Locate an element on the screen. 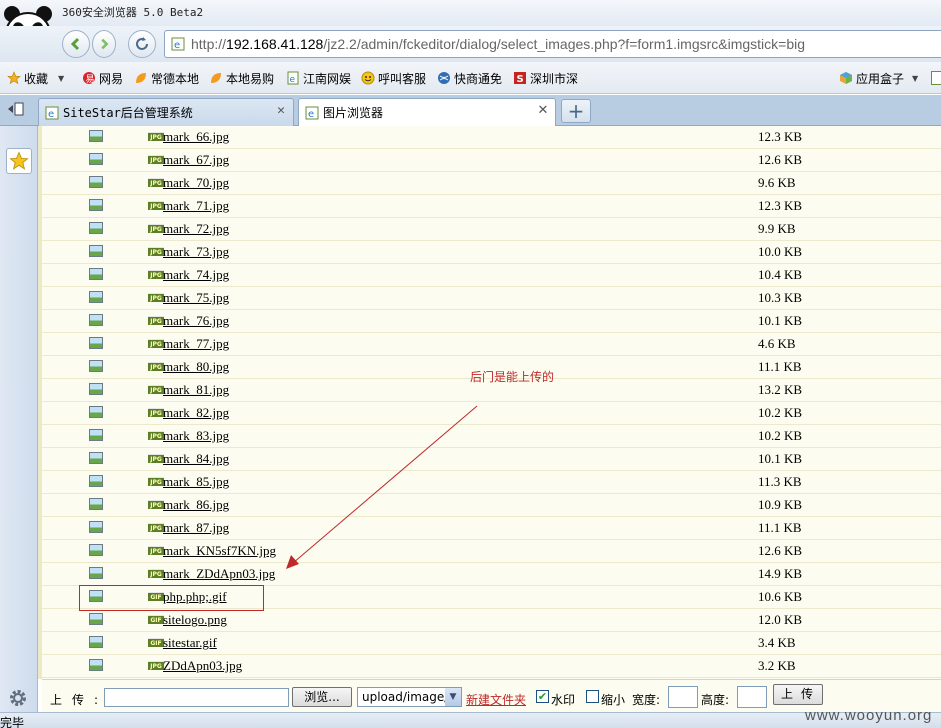 This screenshot has height=728, width=941. upload-file-input is located at coordinates (196, 697).